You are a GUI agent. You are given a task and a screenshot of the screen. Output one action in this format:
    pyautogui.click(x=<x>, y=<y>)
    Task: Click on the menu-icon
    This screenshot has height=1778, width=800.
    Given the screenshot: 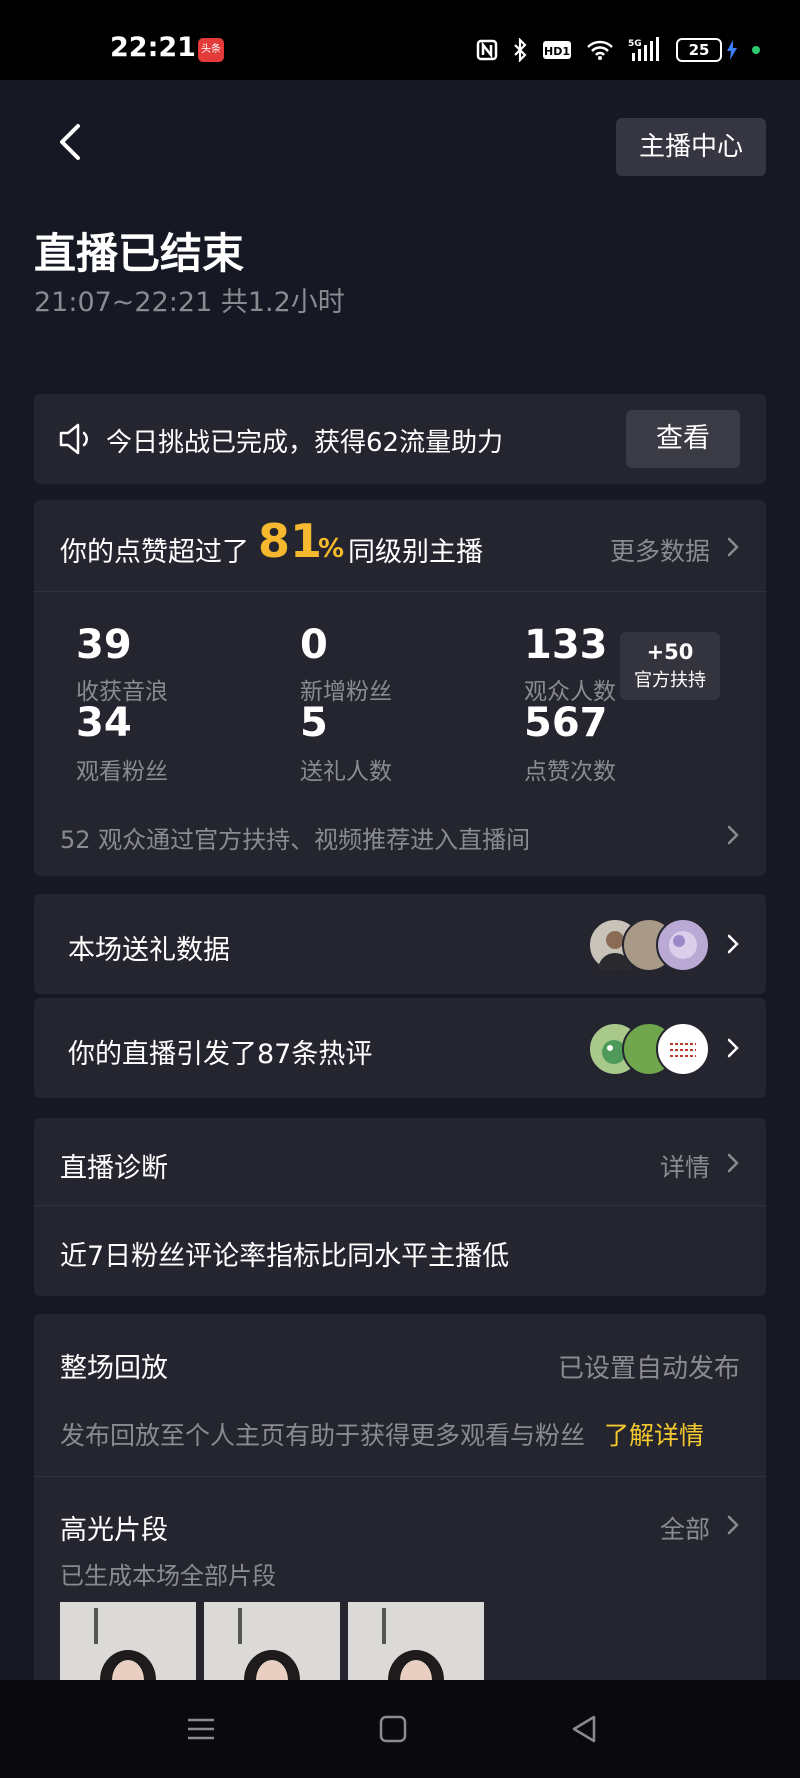 What is the action you would take?
    pyautogui.click(x=201, y=1729)
    